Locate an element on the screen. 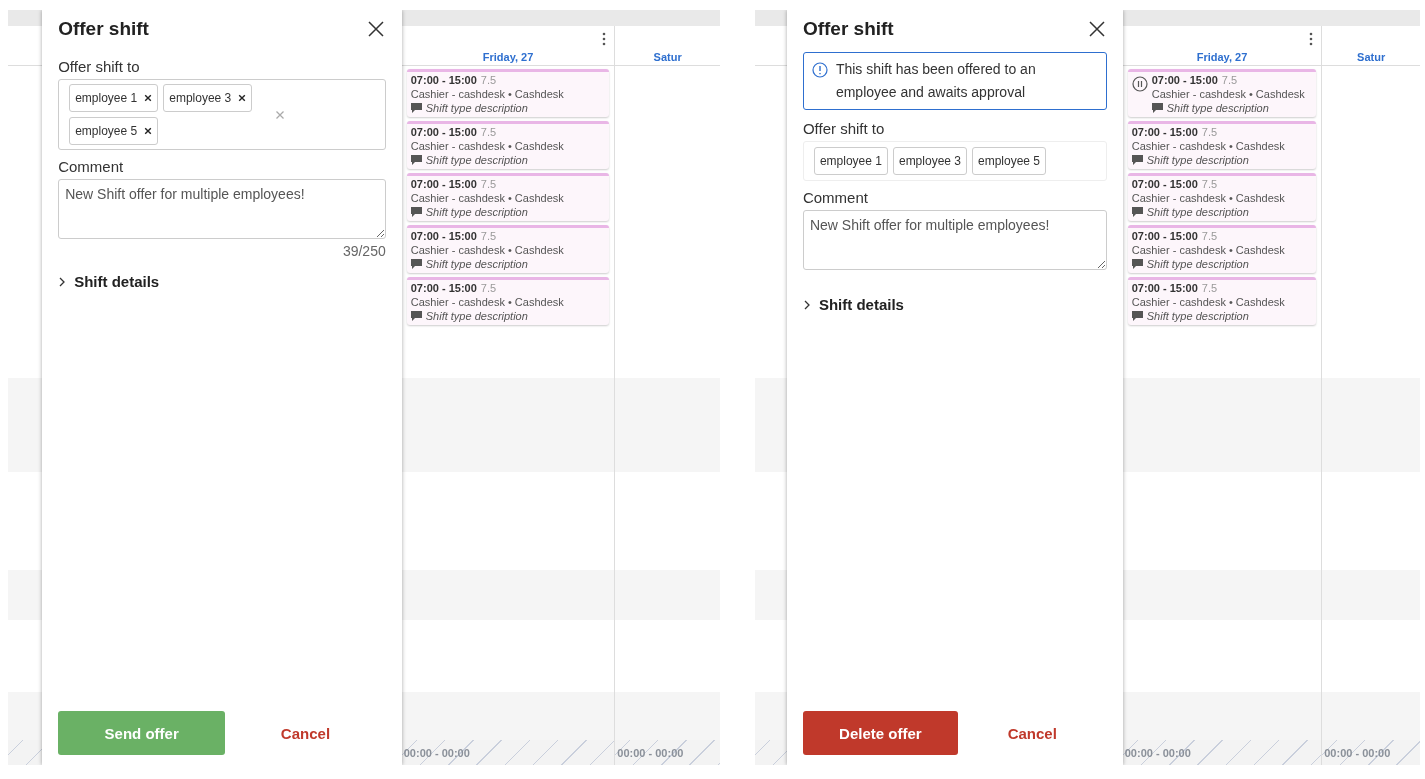 The image size is (1425, 779). character-count: 39/250 is located at coordinates (364, 251).